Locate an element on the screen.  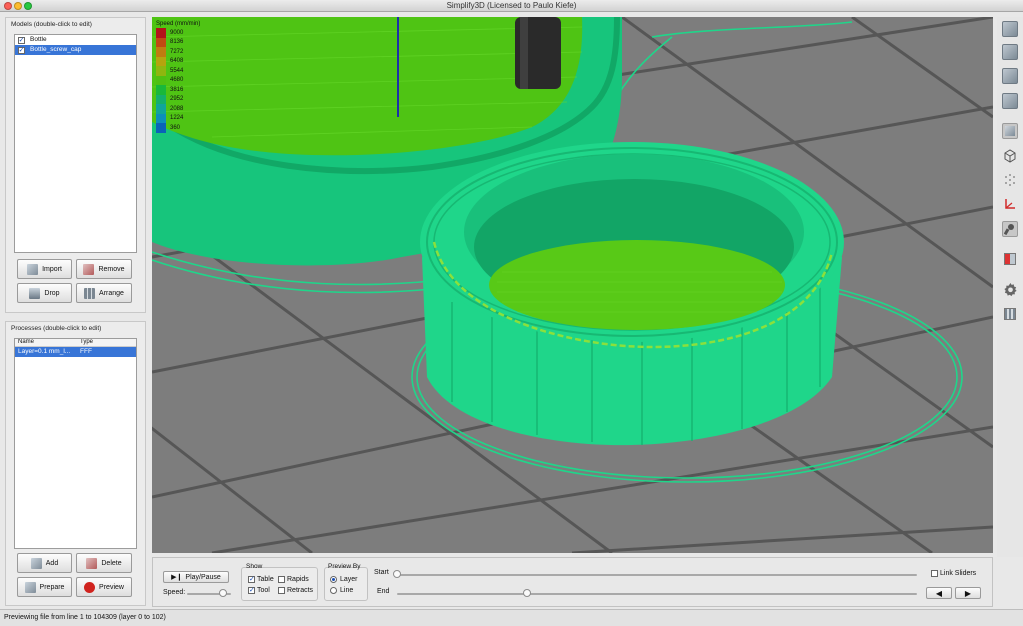
arrange-button: Arrange is located at coordinates (104, 293).